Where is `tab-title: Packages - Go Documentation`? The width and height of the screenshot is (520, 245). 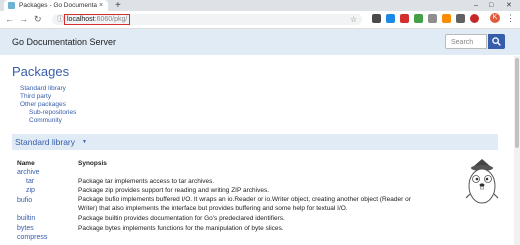
tab-title: Packages - Go Documentation is located at coordinates (58, 5).